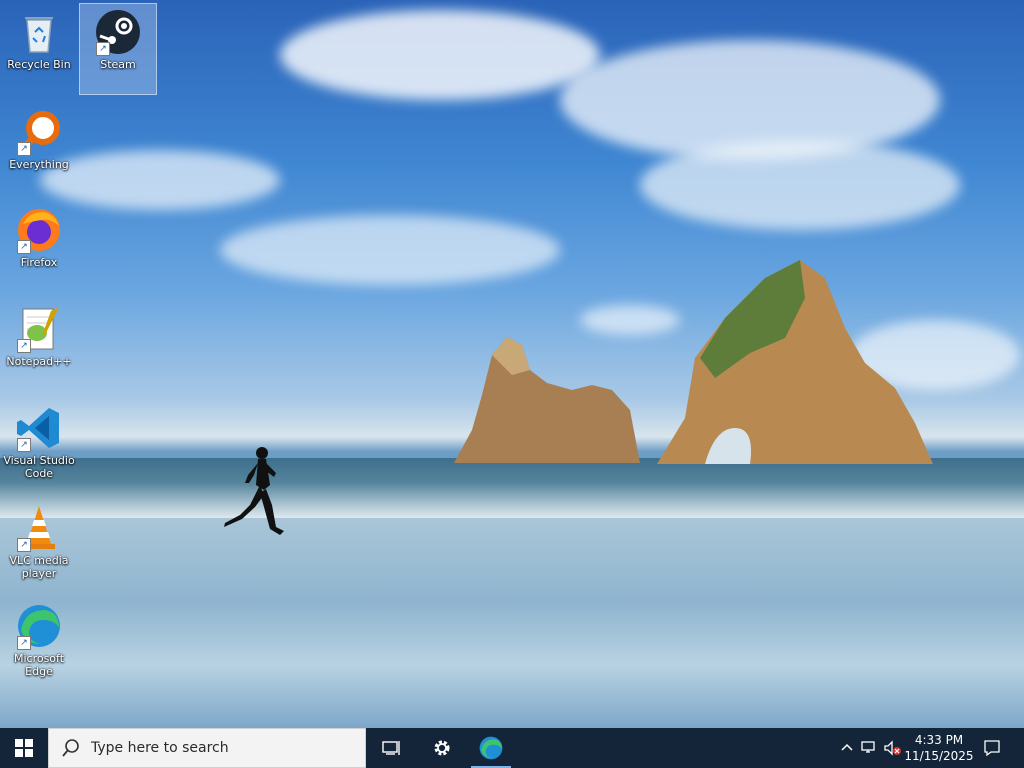 The width and height of the screenshot is (1024, 768). I want to click on desktop-icon-vscode: ↗ Visual Studio Code, so click(39, 450).